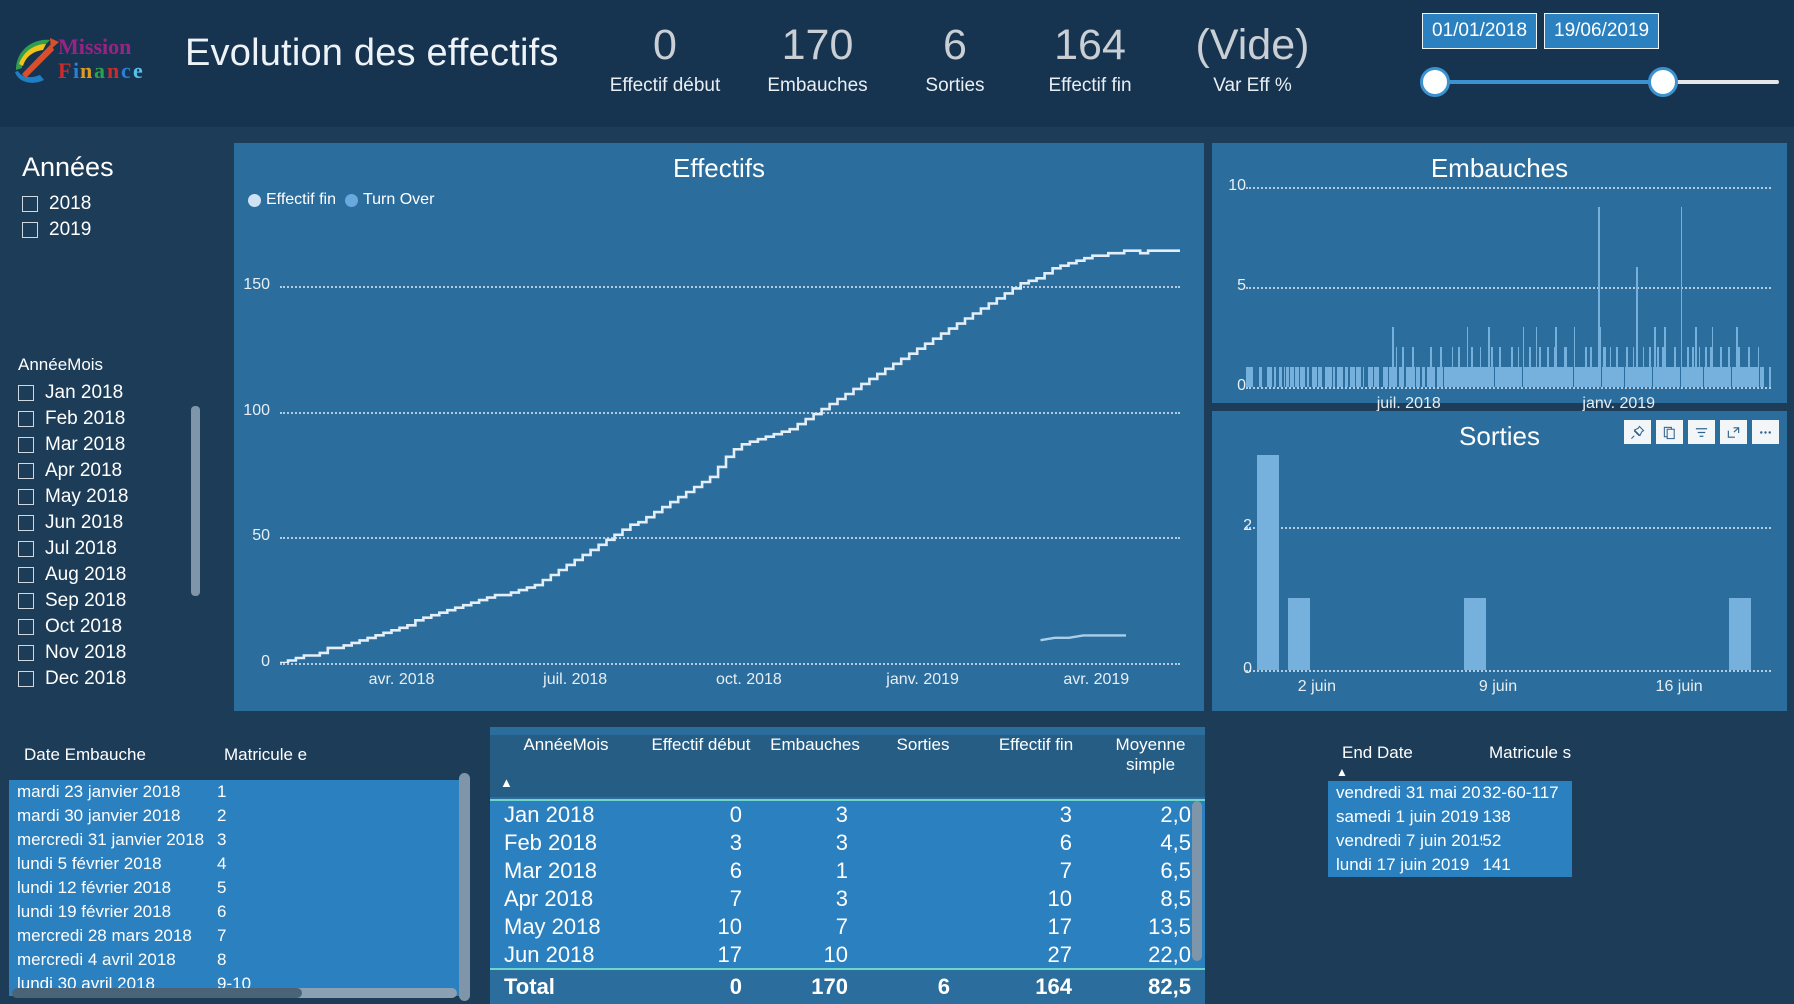 This screenshot has height=1004, width=1794. I want to click on slicer-annees: Années 2018 2019, so click(112, 197).